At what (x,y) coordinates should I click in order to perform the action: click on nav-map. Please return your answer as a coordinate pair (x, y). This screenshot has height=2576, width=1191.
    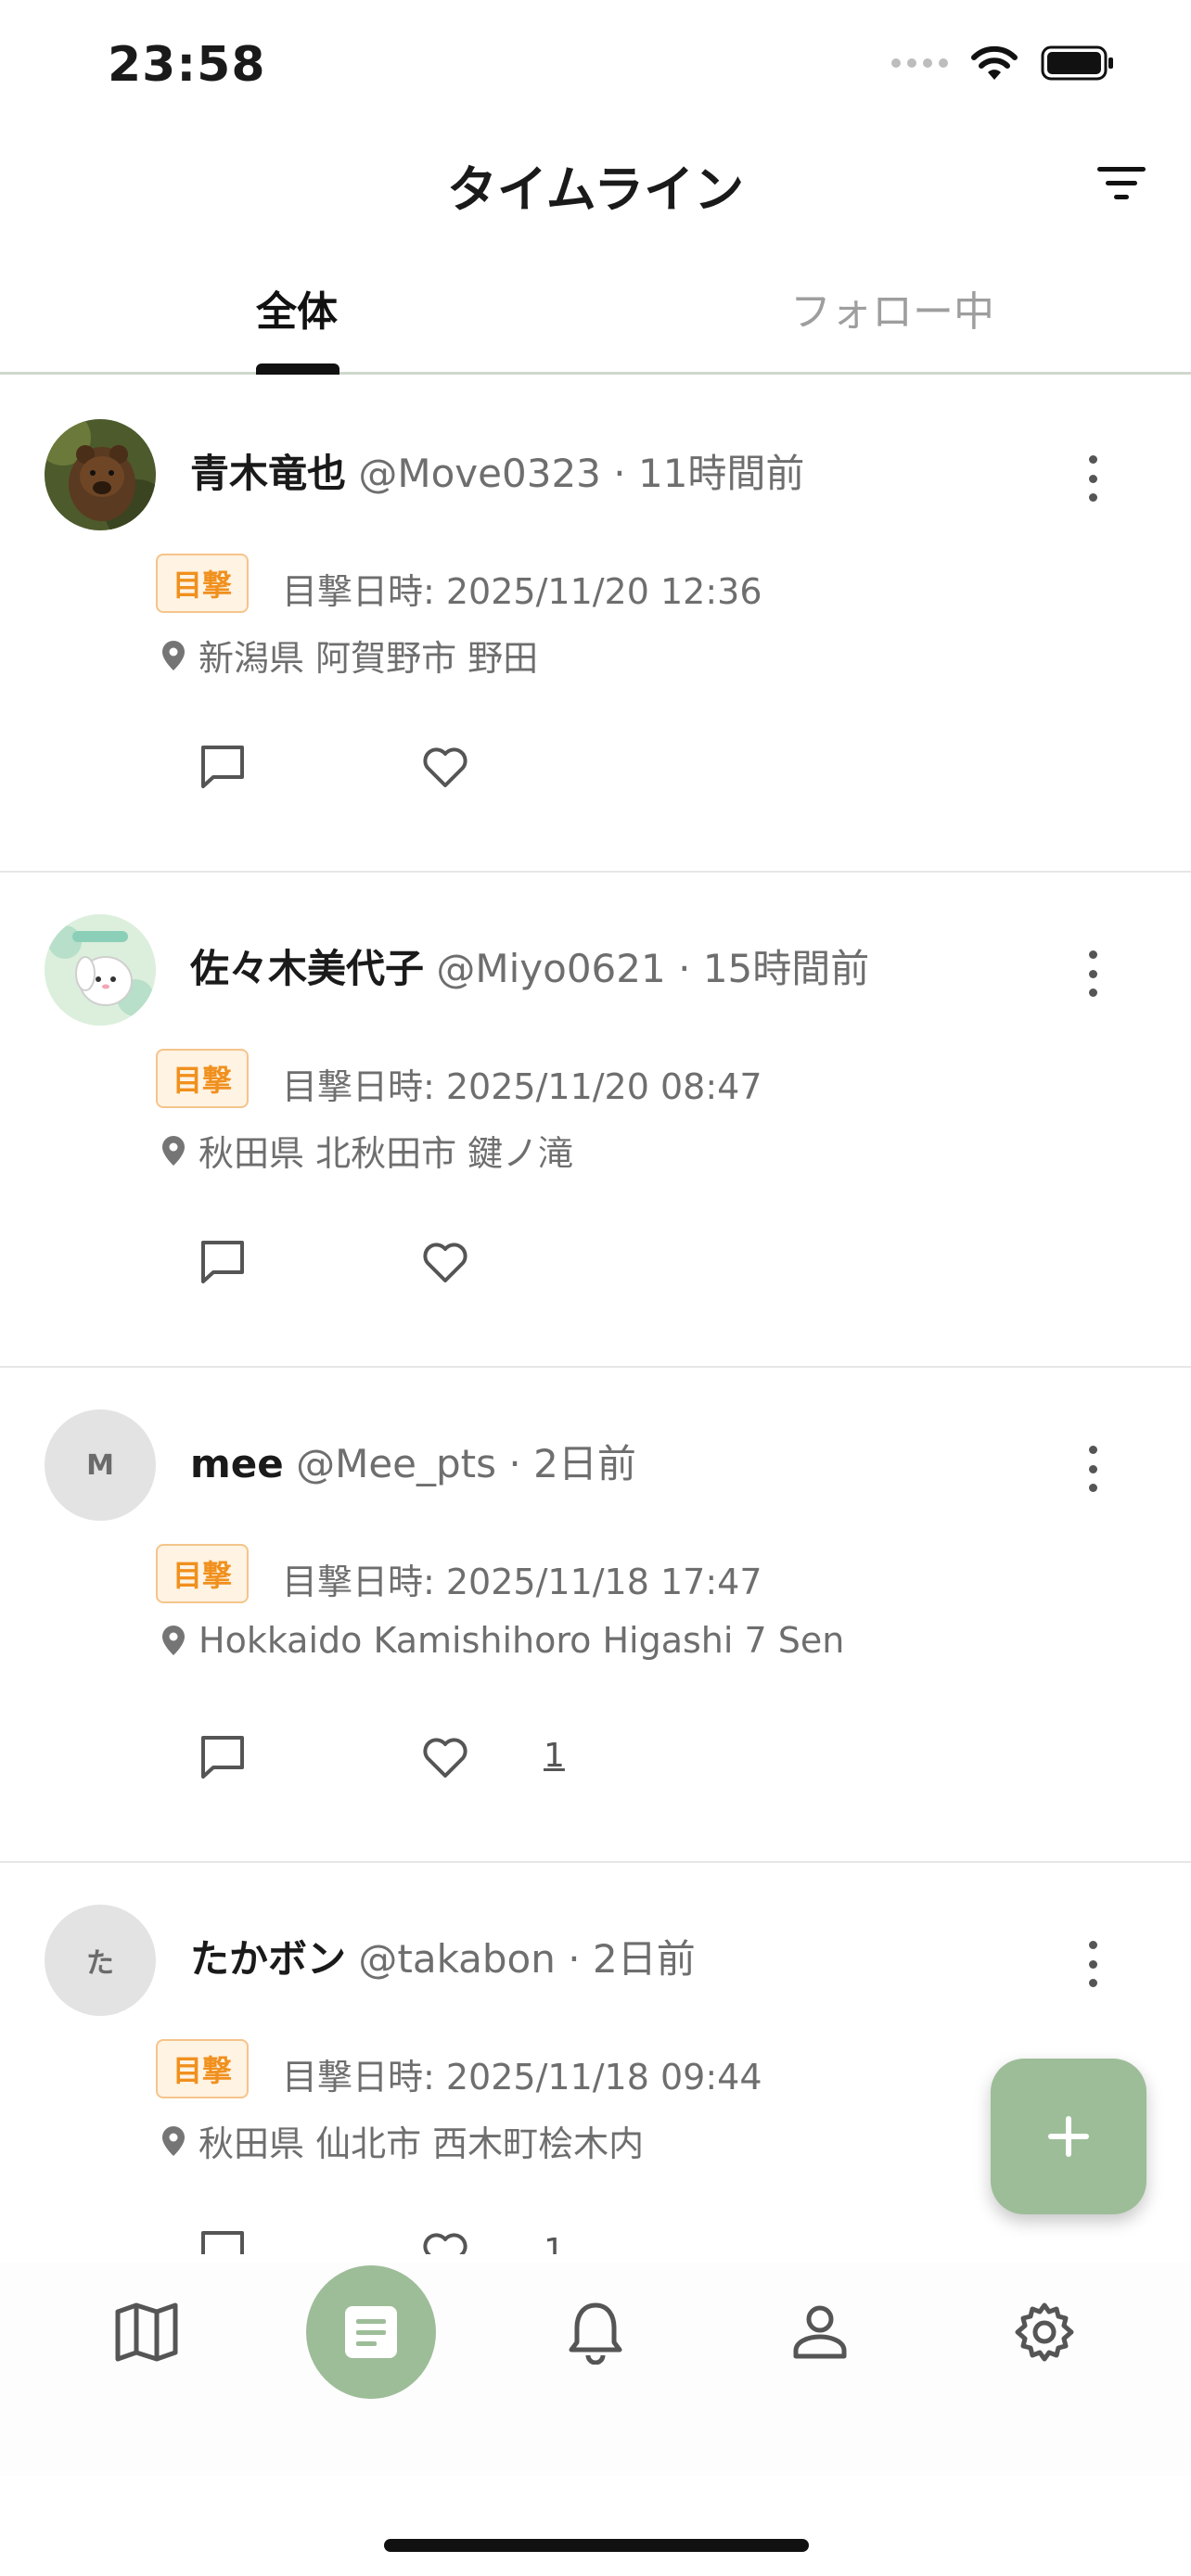
    Looking at the image, I should click on (146, 2332).